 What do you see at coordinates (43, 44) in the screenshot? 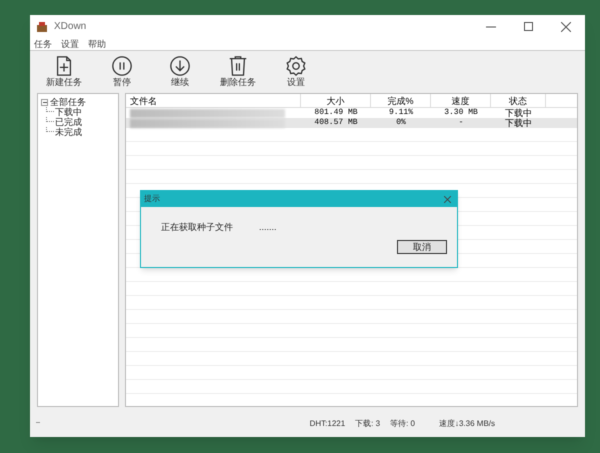
I see `menu-item: 任务` at bounding box center [43, 44].